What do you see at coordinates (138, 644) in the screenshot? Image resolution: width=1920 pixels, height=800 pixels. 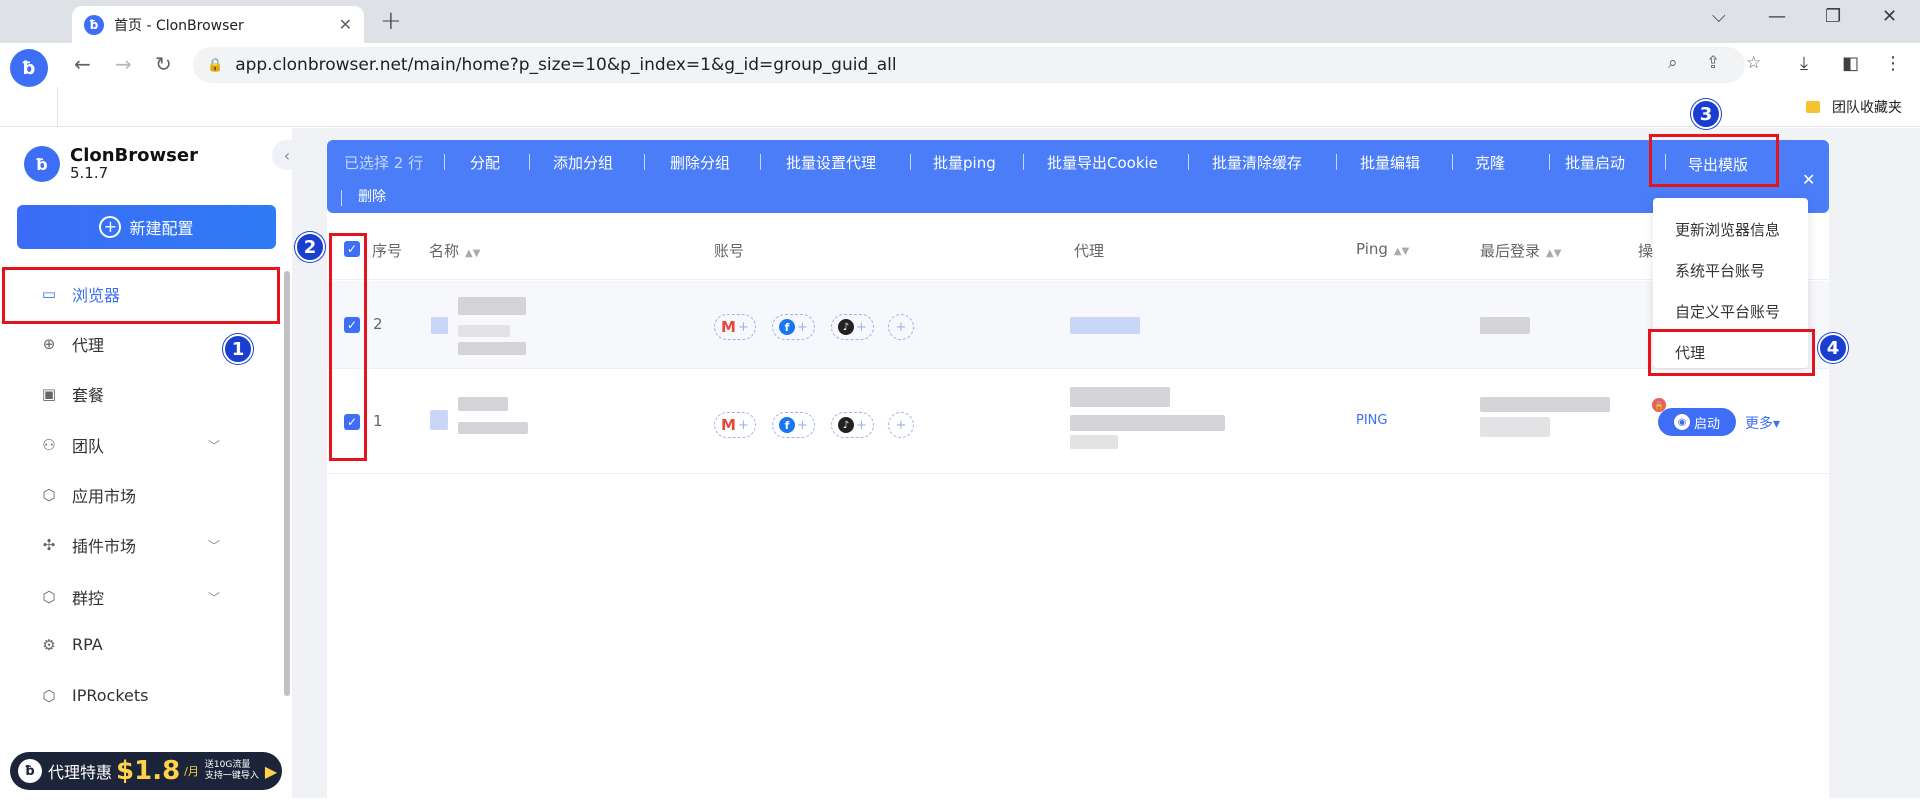 I see `sidebar-item-rpa: ⚙ RPA` at bounding box center [138, 644].